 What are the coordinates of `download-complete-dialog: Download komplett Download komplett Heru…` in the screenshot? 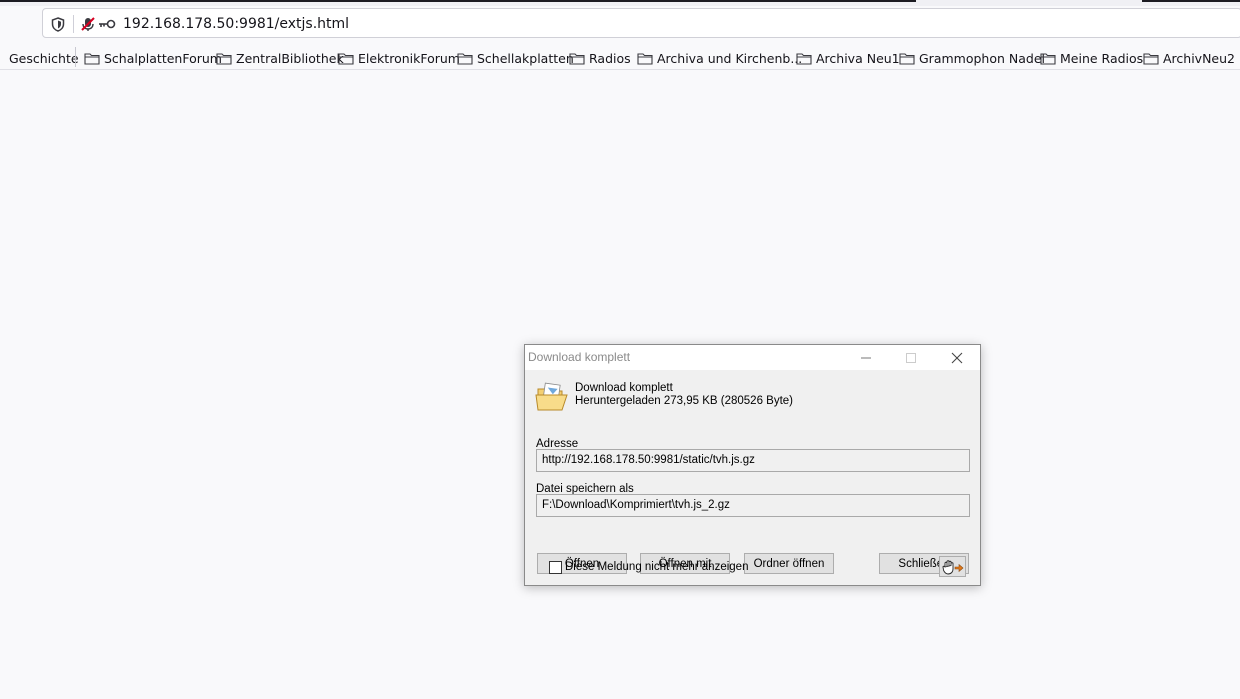 It's located at (752, 465).